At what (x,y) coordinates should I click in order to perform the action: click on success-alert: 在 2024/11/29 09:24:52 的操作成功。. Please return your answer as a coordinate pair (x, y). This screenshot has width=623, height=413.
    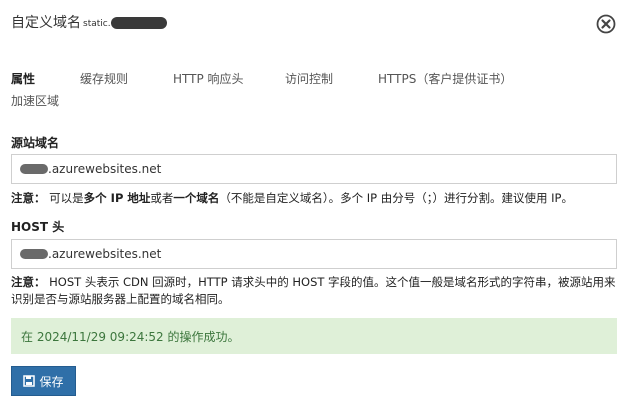
    Looking at the image, I should click on (314, 336).